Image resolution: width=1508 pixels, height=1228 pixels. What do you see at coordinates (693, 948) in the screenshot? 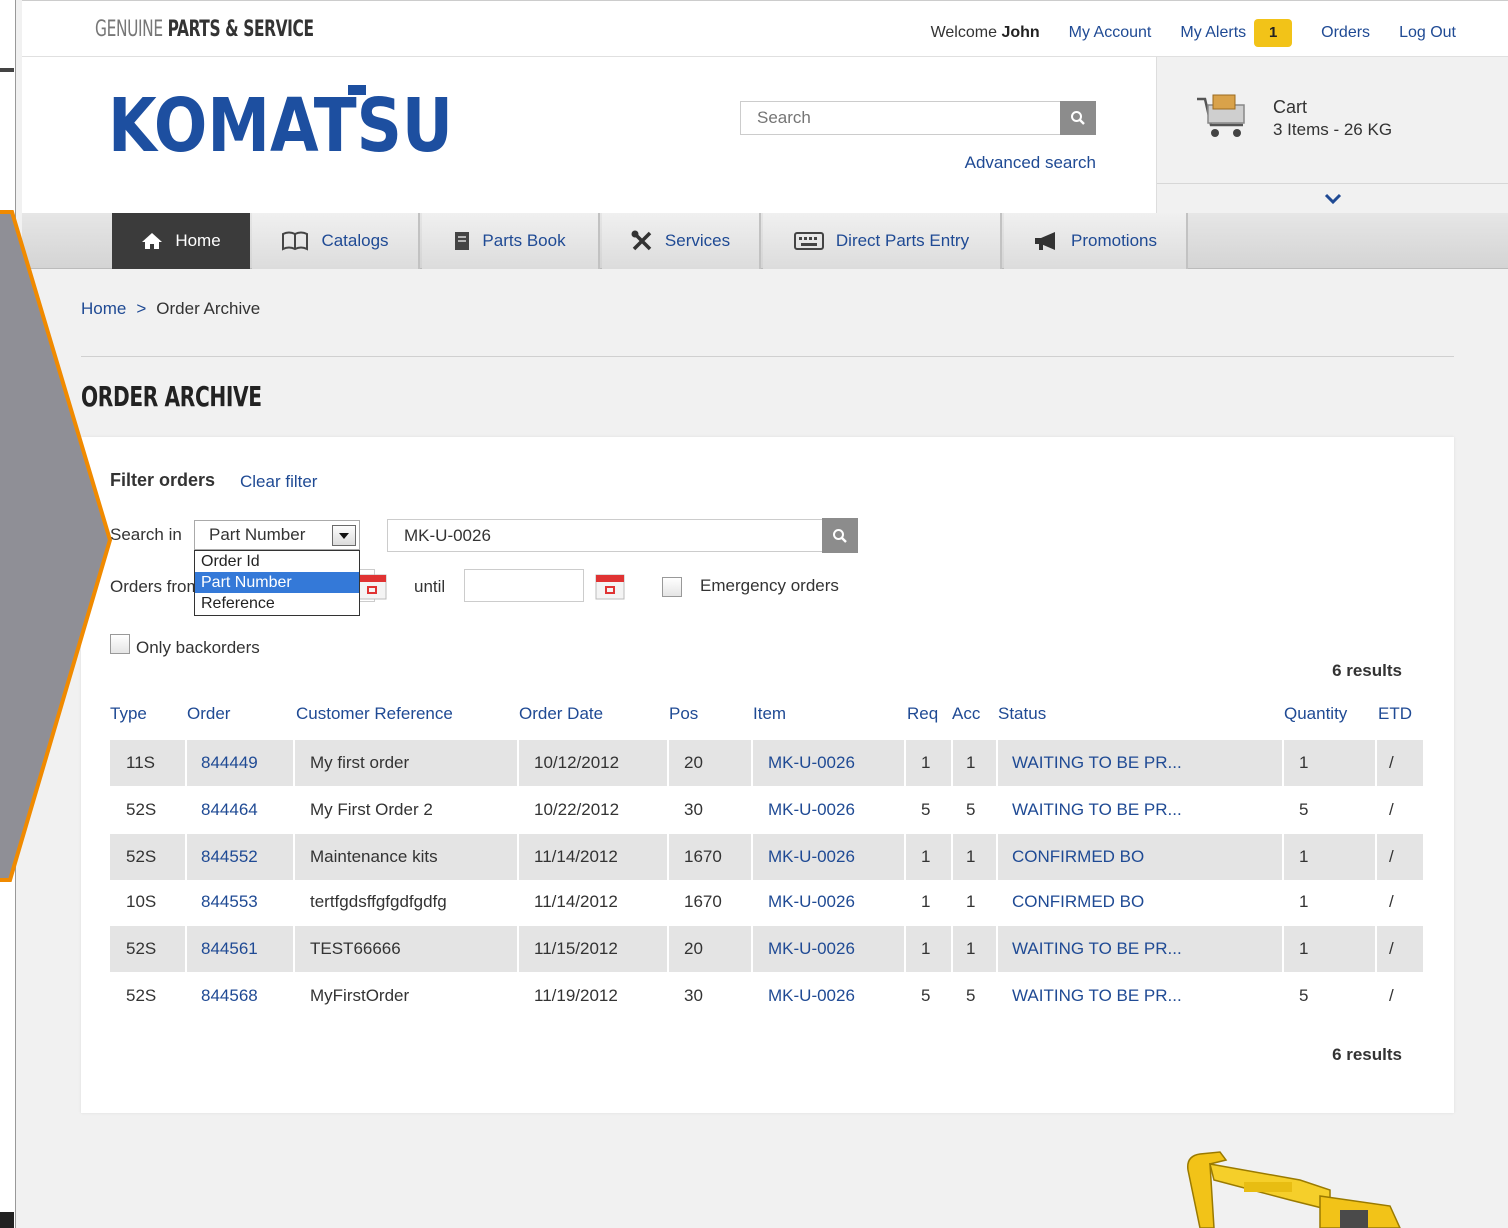
I see `cell-pos: 20` at bounding box center [693, 948].